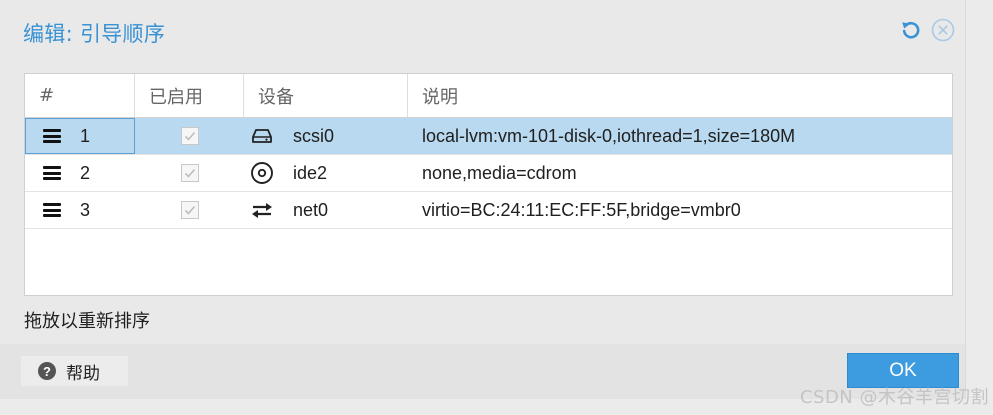 This screenshot has height=415, width=993. I want to click on device-name: ide2, so click(310, 172).